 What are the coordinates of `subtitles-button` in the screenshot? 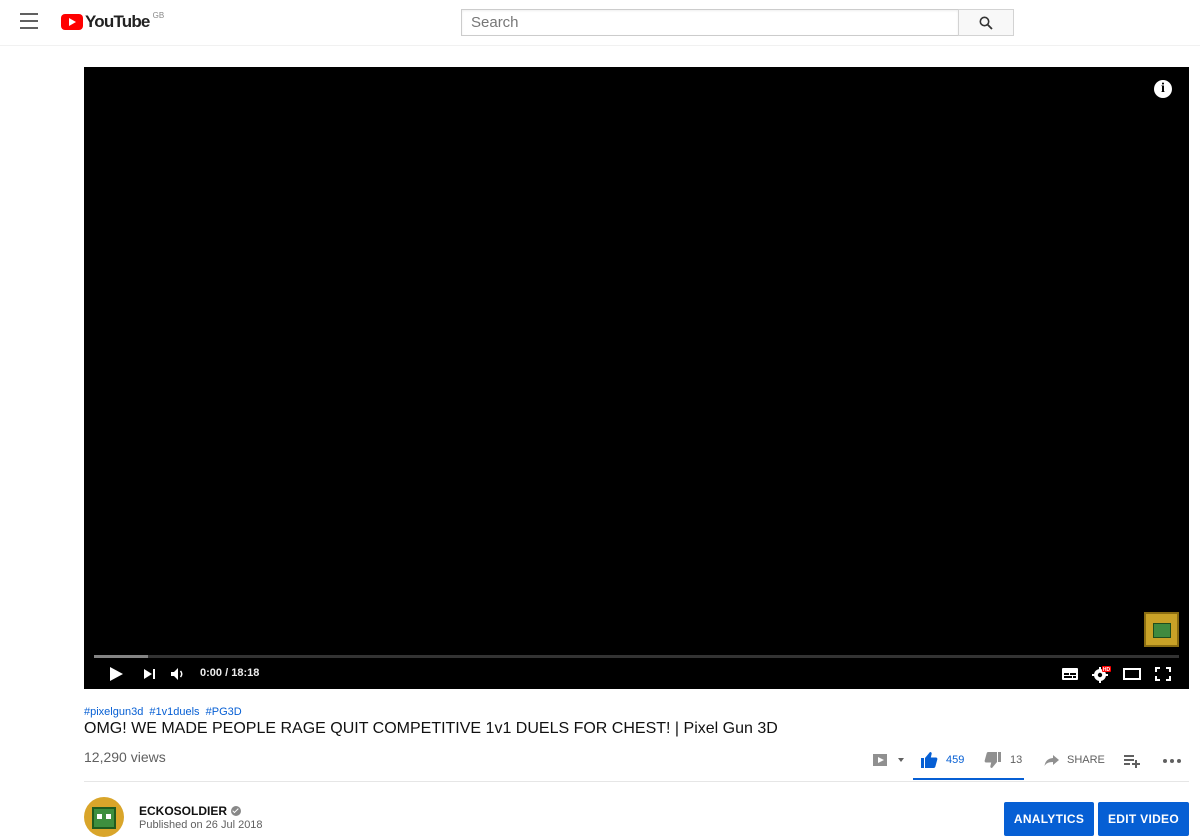 It's located at (1070, 674).